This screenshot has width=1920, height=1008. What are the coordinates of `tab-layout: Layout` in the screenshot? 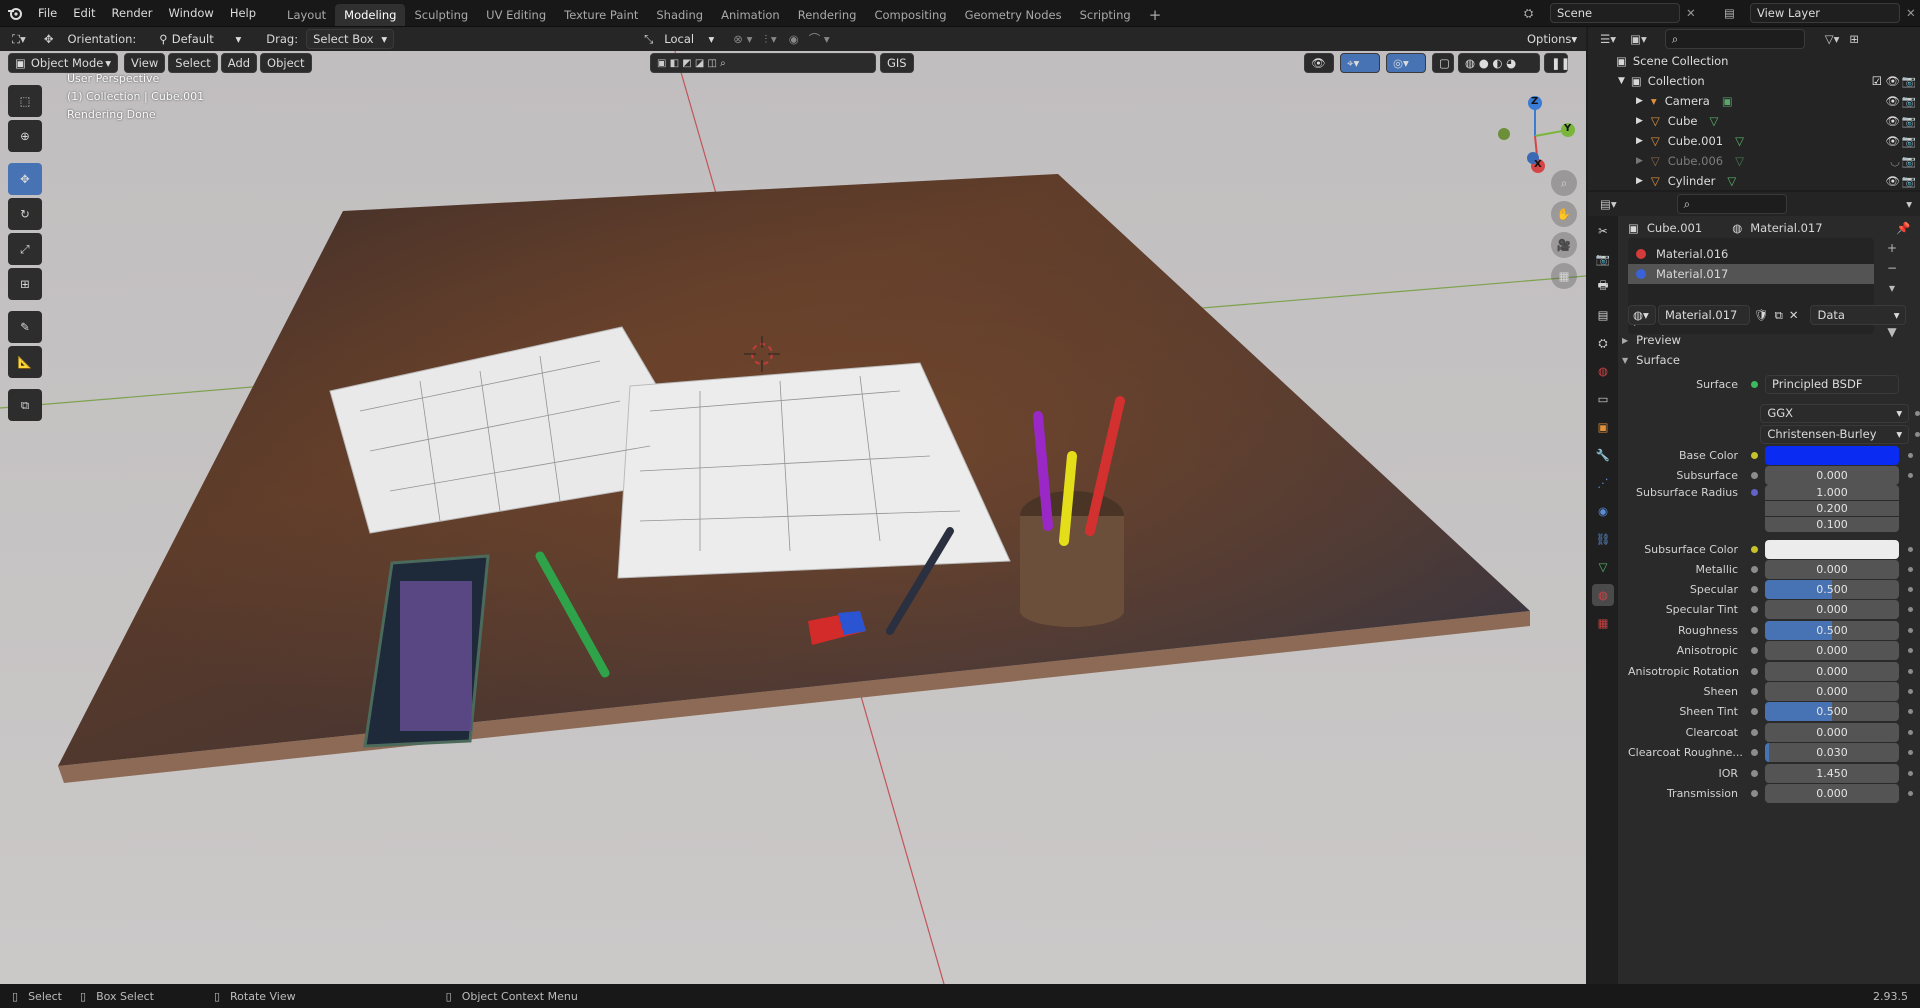 It's located at (306, 15).